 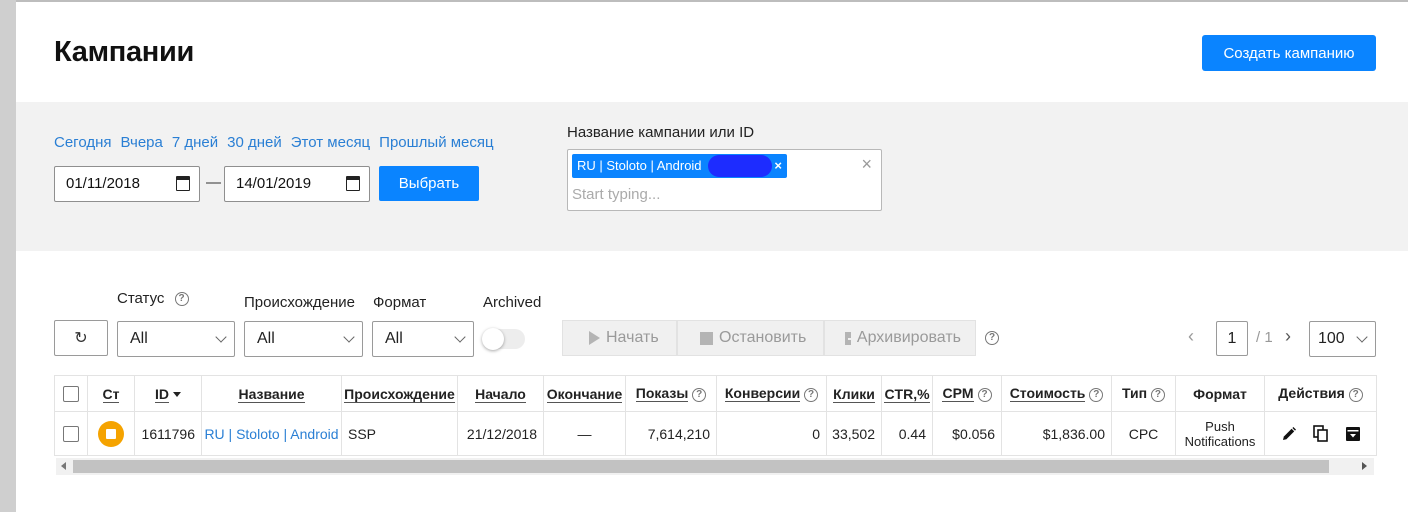 What do you see at coordinates (330, 142) in the screenshot?
I see `range-this-month: Этот месяц` at bounding box center [330, 142].